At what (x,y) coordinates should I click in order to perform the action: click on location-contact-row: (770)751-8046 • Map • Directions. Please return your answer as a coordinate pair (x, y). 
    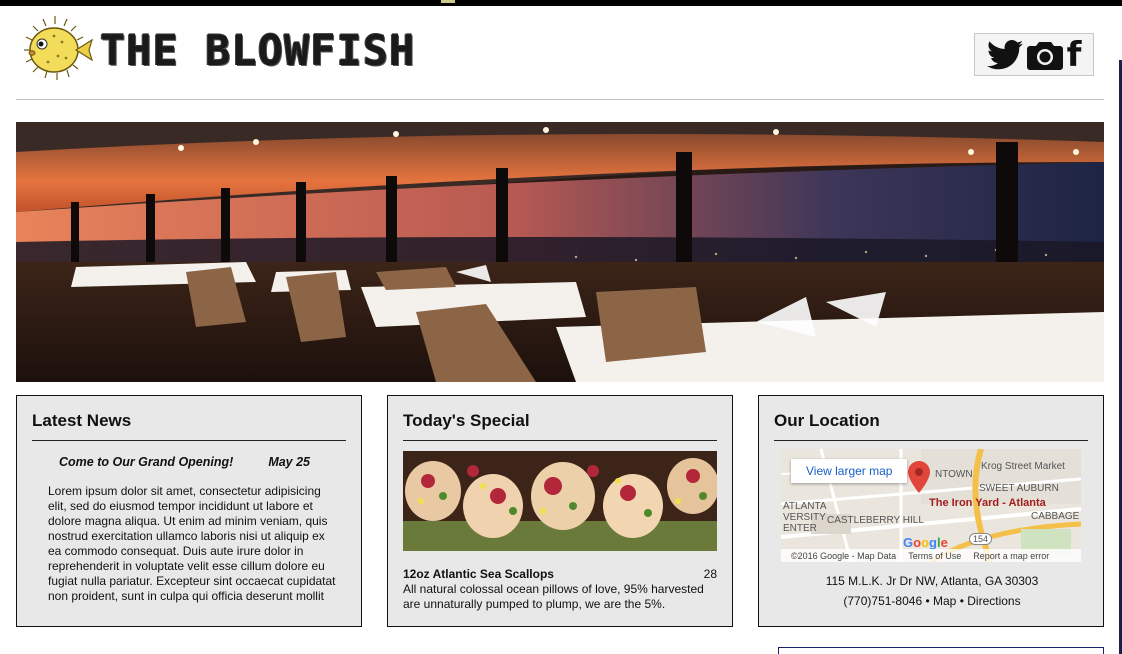
    Looking at the image, I should click on (932, 601).